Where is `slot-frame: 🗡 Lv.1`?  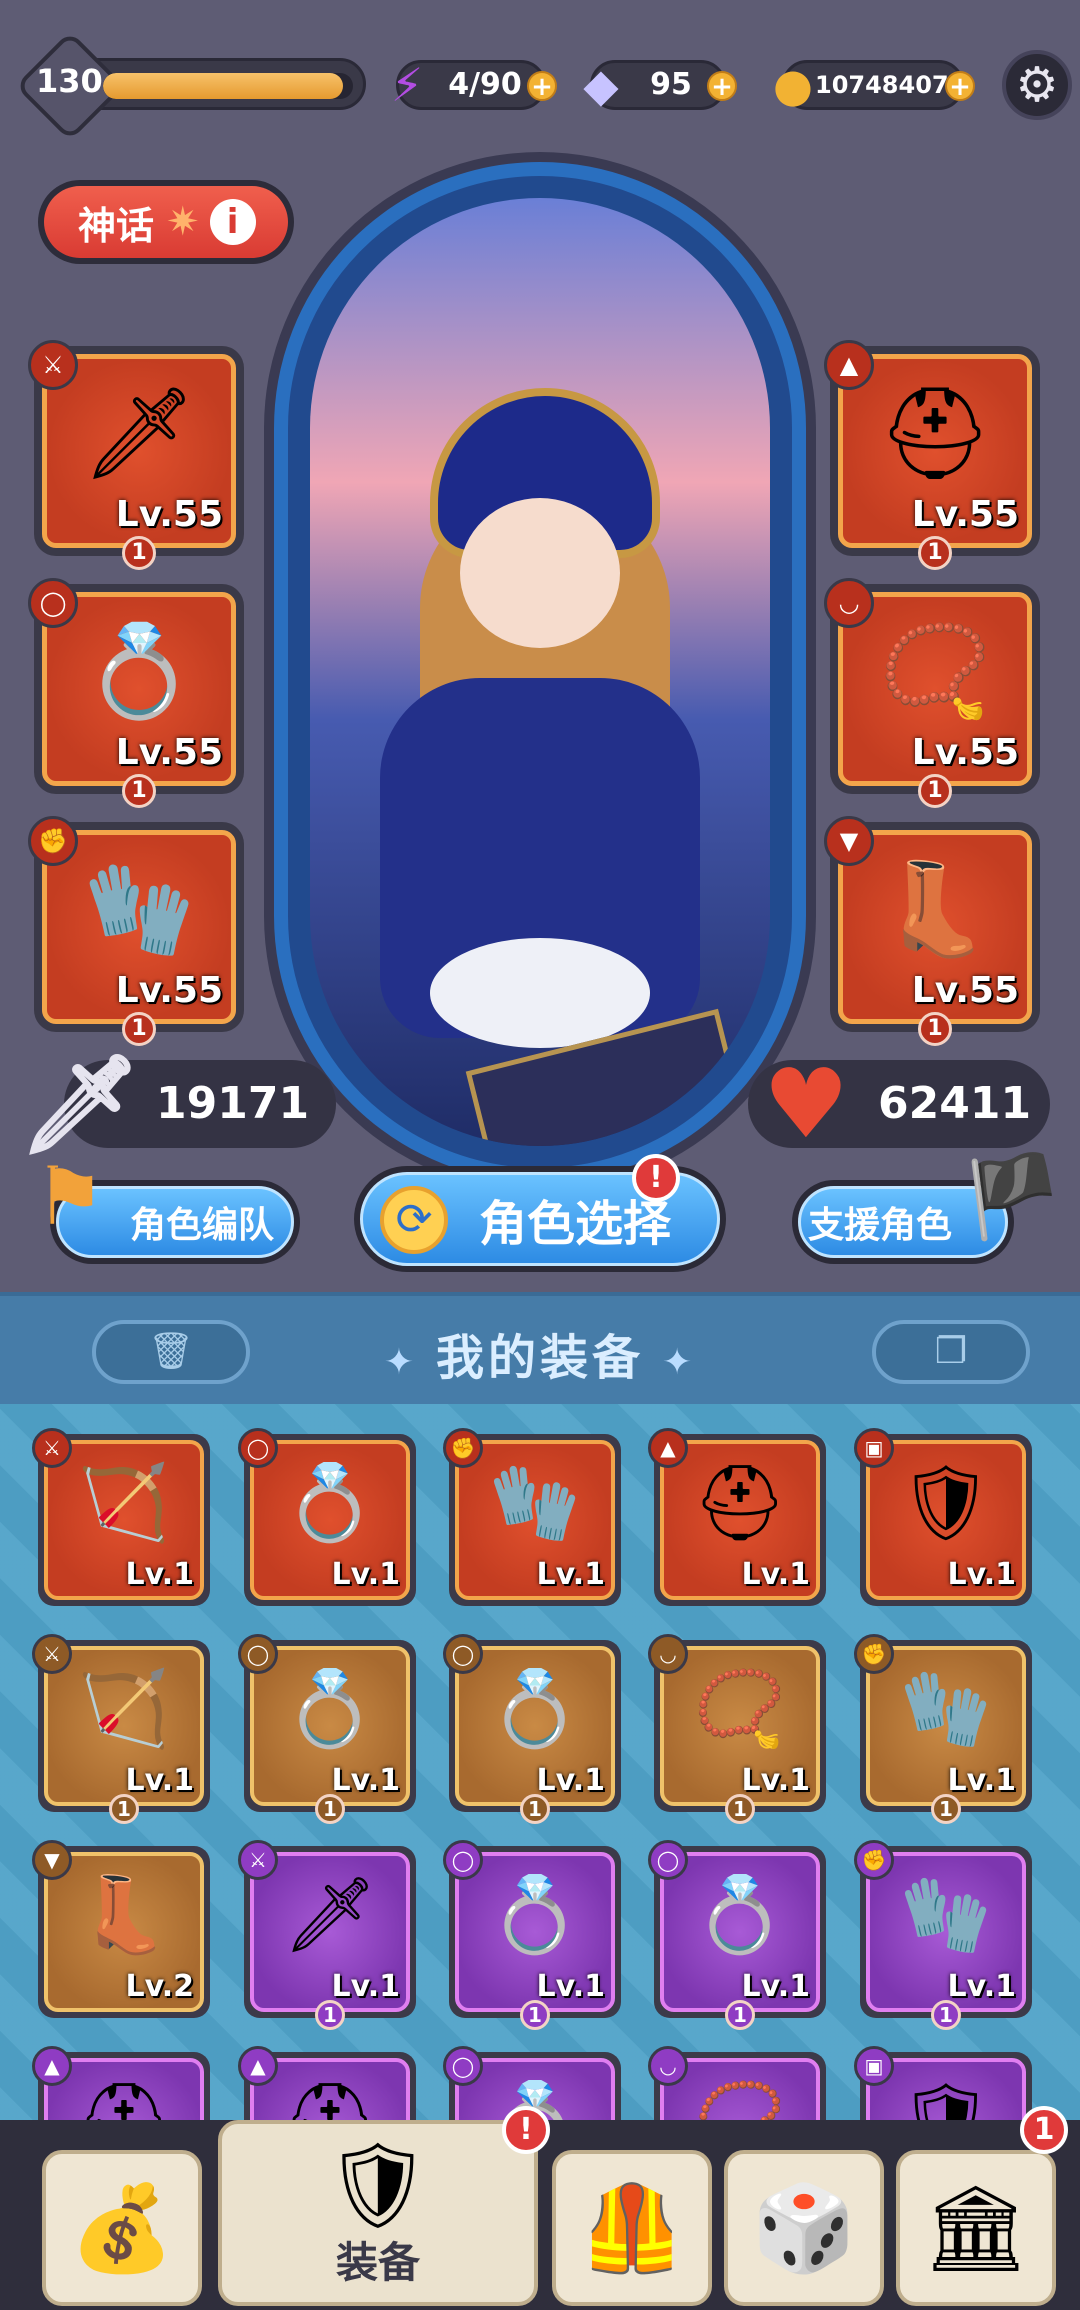 slot-frame: 🗡 Lv.1 is located at coordinates (330, 1932).